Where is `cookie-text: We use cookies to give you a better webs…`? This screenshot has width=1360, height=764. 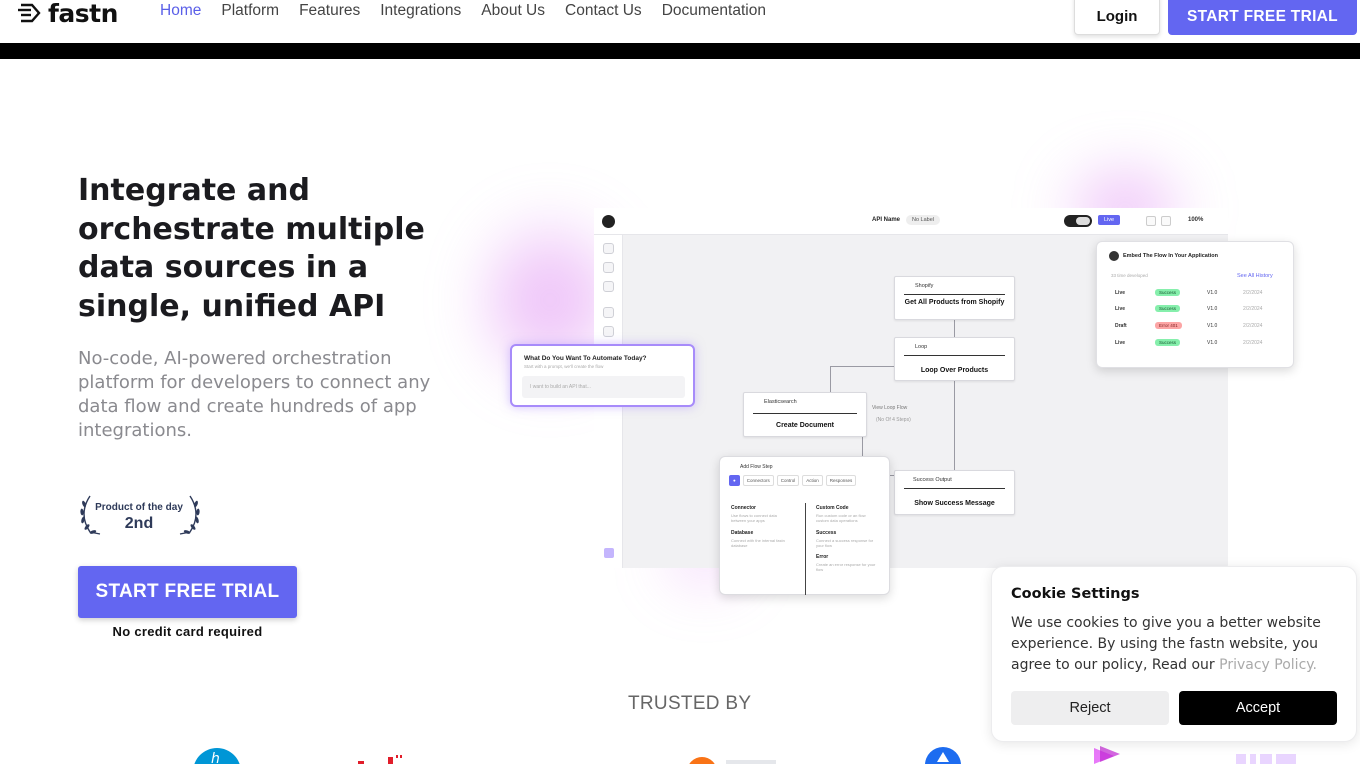
cookie-text: We use cookies to give you a better webs… is located at coordinates (1176, 644).